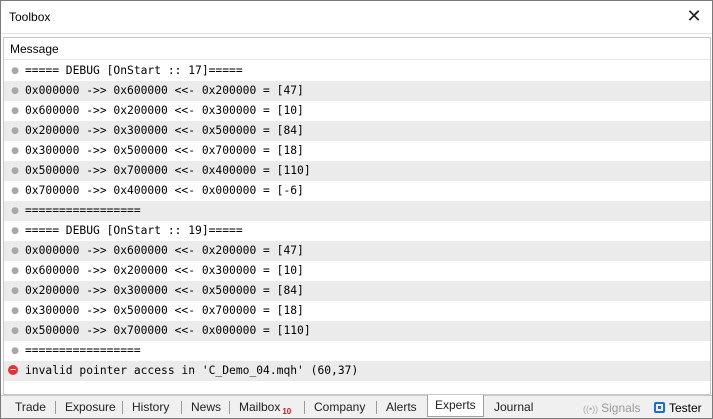 This screenshot has height=419, width=713. What do you see at coordinates (401, 407) in the screenshot?
I see `tab-alerts: Alerts` at bounding box center [401, 407].